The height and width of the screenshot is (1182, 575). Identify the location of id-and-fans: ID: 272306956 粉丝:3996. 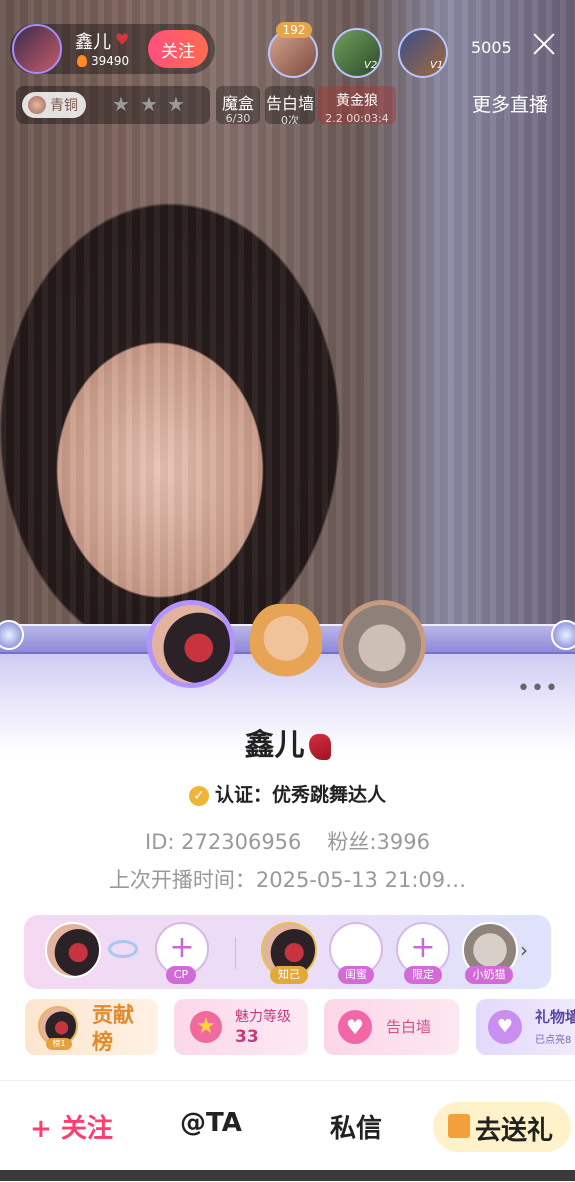
(287, 841).